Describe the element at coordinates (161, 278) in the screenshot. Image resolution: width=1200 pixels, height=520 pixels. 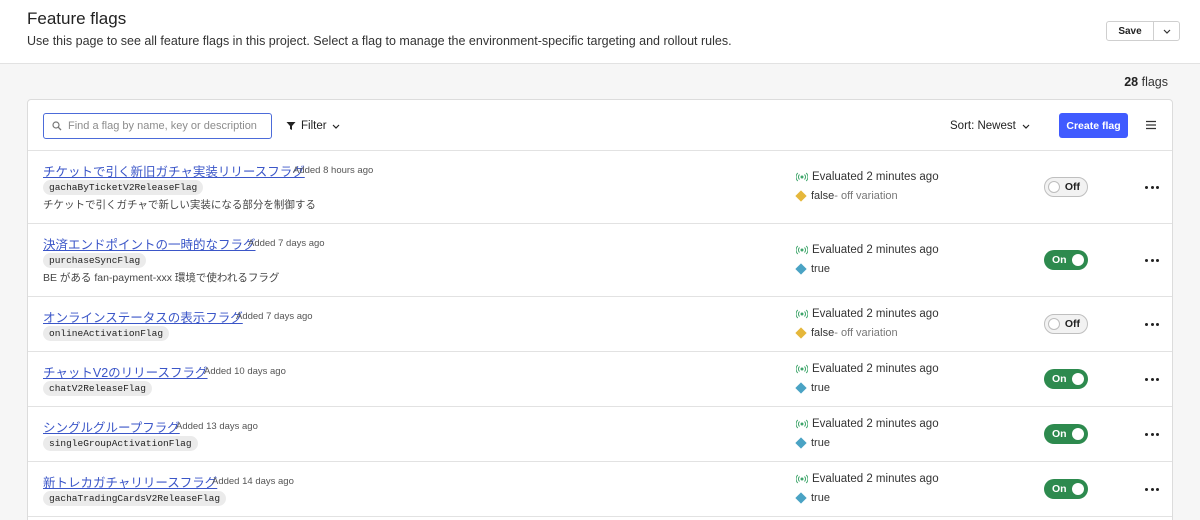
I see `flag-description: BE がある fan-payment-xxx 環境で使われるフラグ` at that location.